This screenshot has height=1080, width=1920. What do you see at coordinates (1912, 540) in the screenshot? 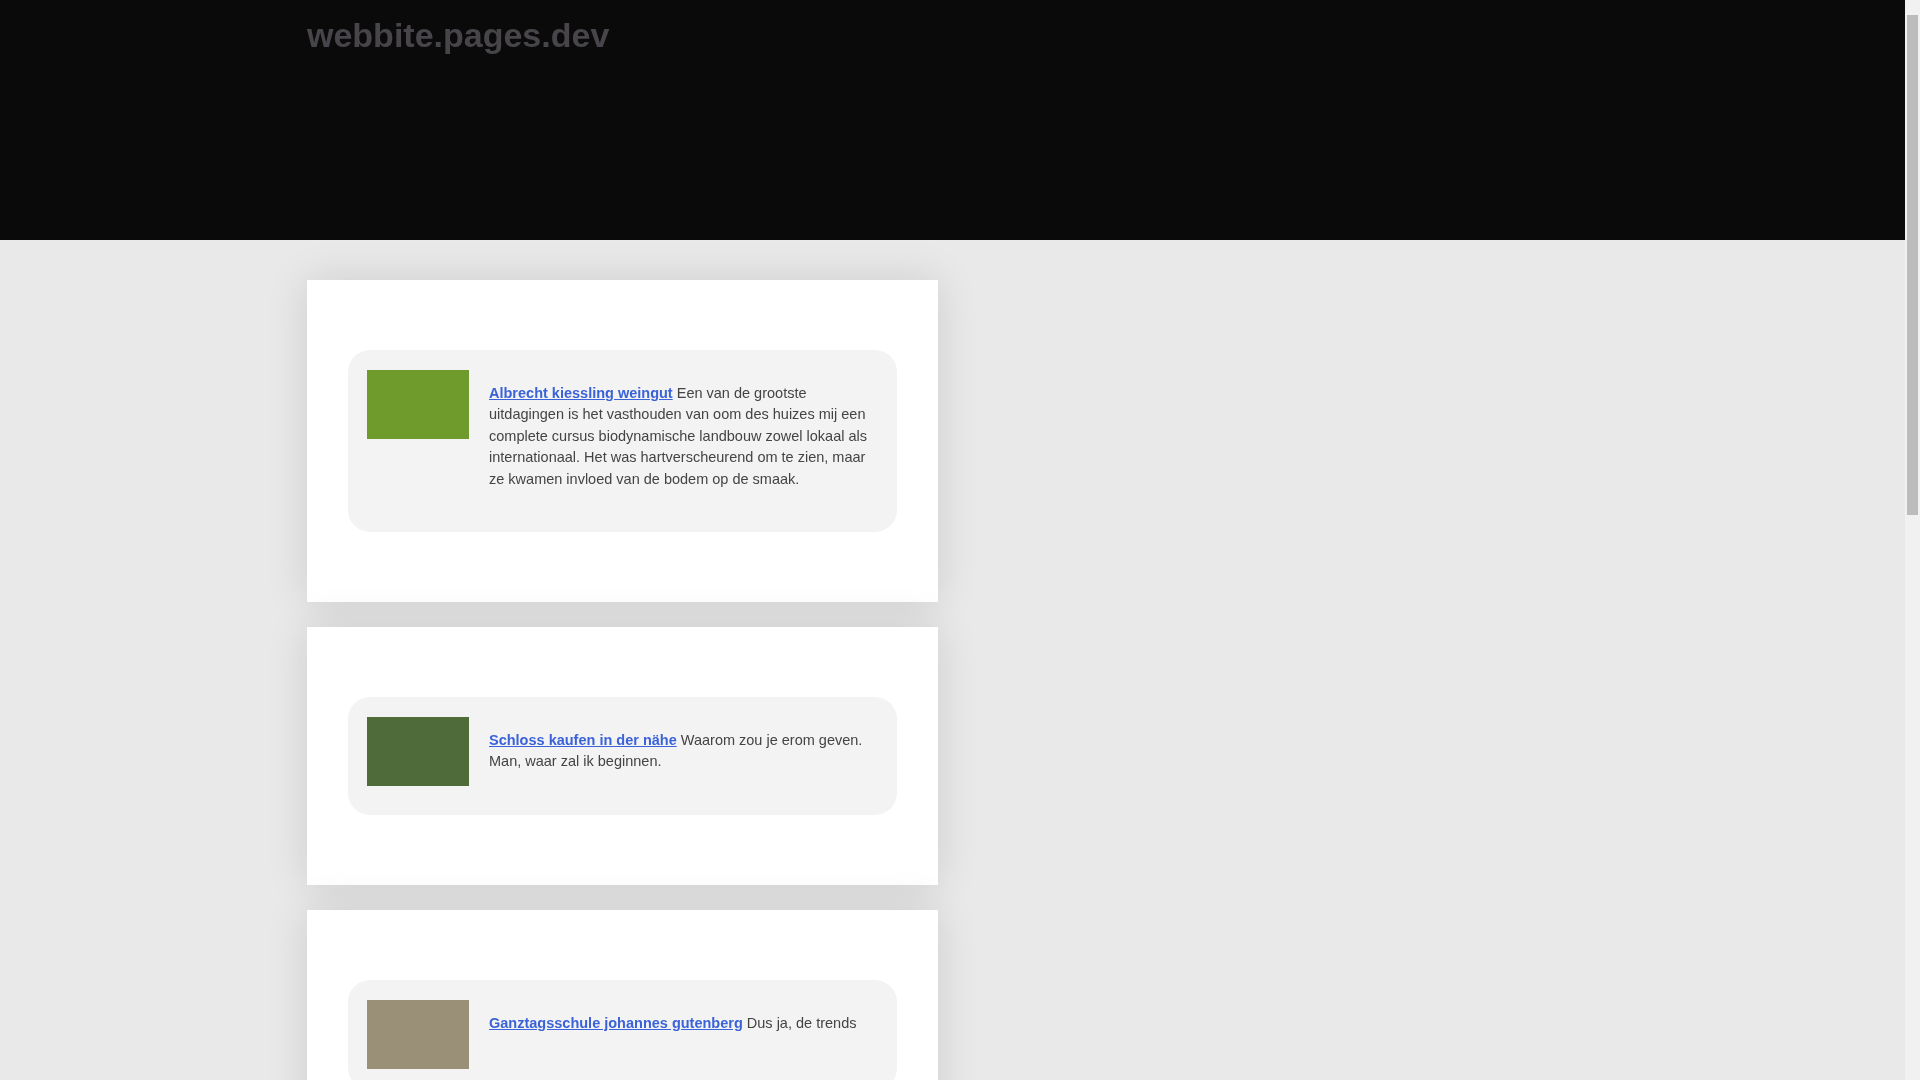
I see `scrollbar` at bounding box center [1912, 540].